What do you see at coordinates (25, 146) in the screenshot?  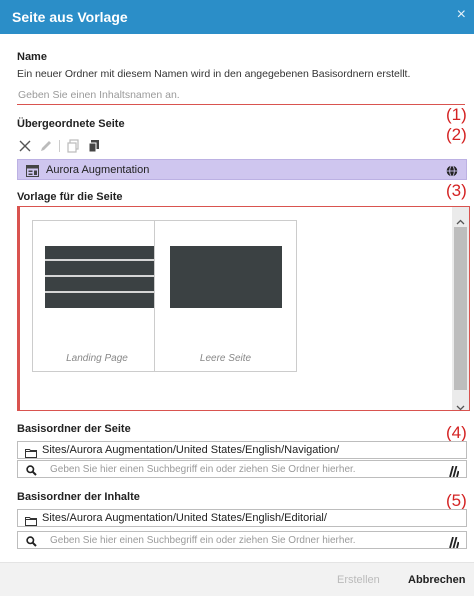 I see `close-icon` at bounding box center [25, 146].